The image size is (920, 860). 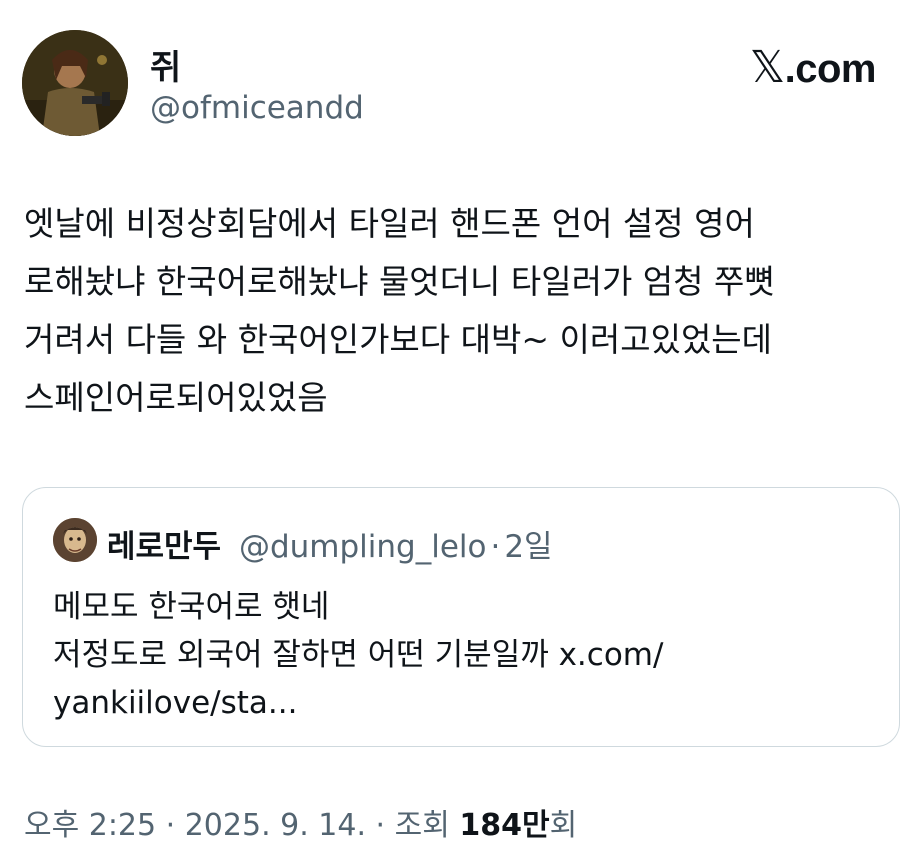 I want to click on quoted-author-handle: @dumpling_lelo, so click(x=363, y=547).